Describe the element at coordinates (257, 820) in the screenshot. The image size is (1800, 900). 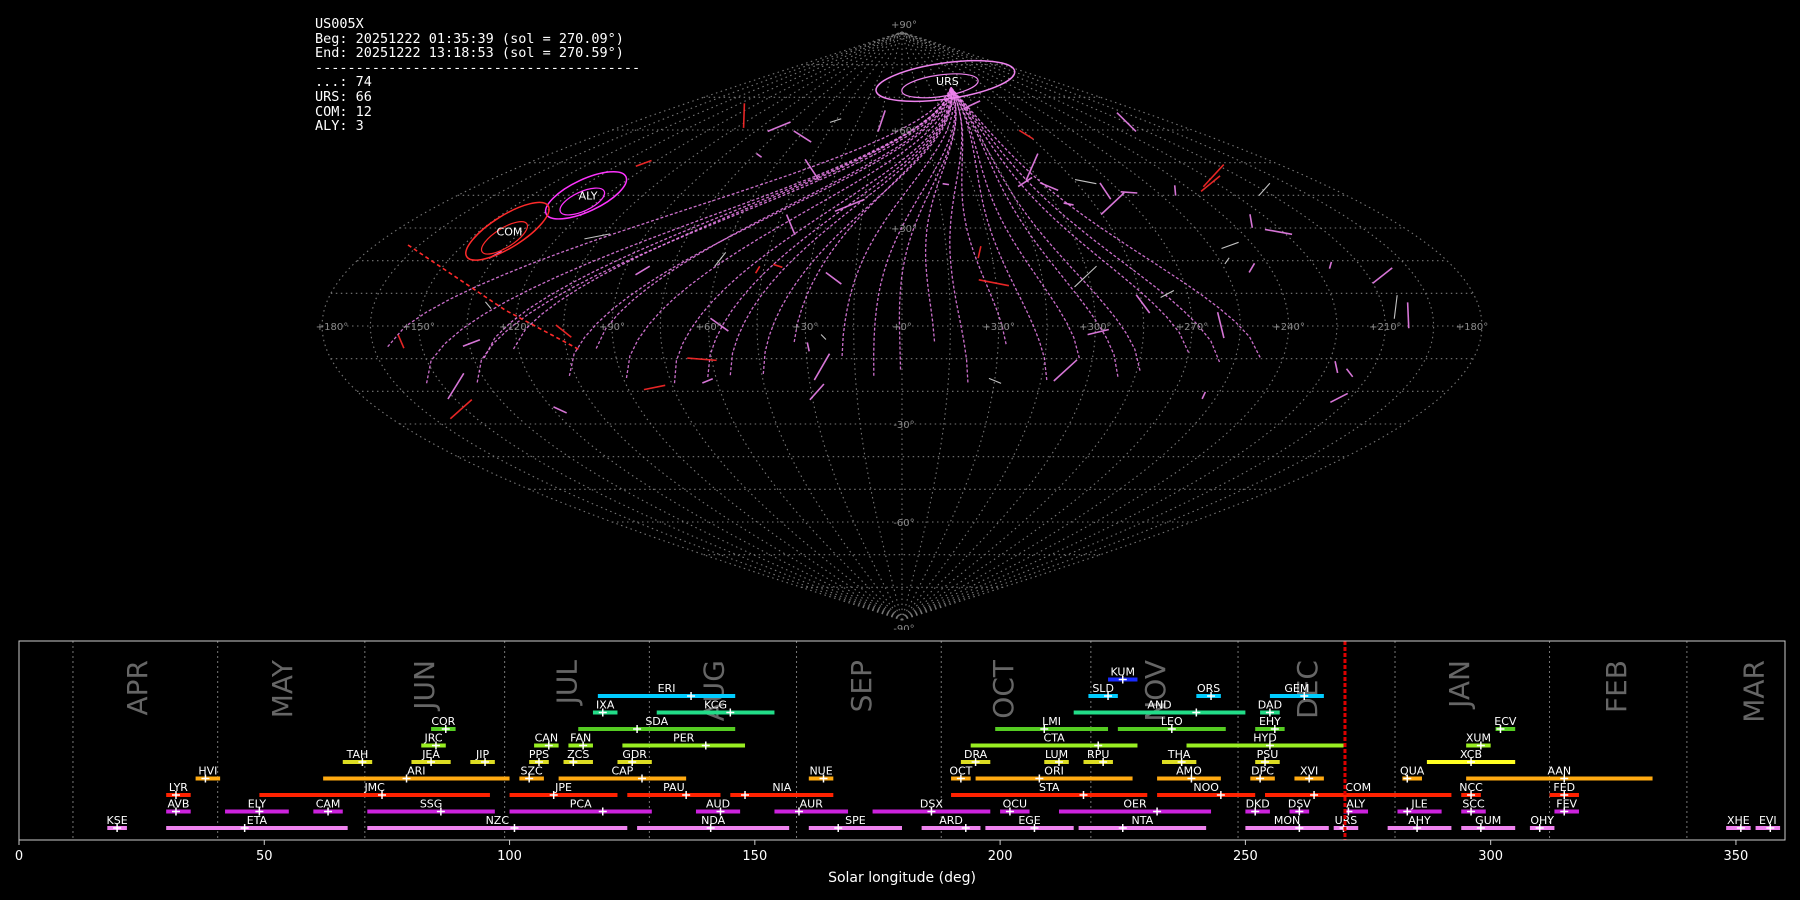
I see `shower-code-label: ETA` at that location.